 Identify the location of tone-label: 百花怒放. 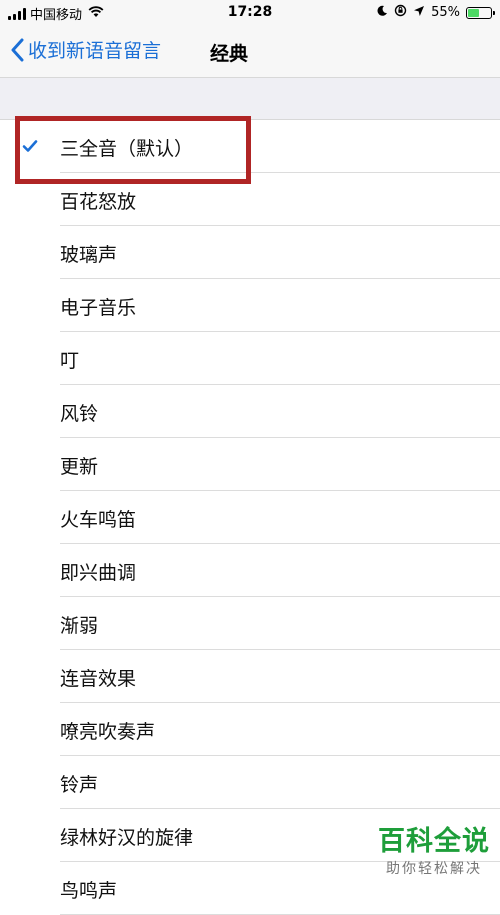
(98, 202).